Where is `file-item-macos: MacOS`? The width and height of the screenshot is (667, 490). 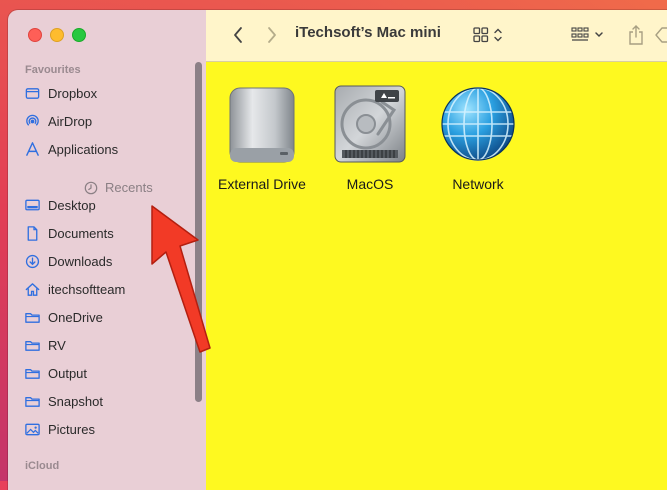
file-item-macos: MacOS is located at coordinates (370, 137).